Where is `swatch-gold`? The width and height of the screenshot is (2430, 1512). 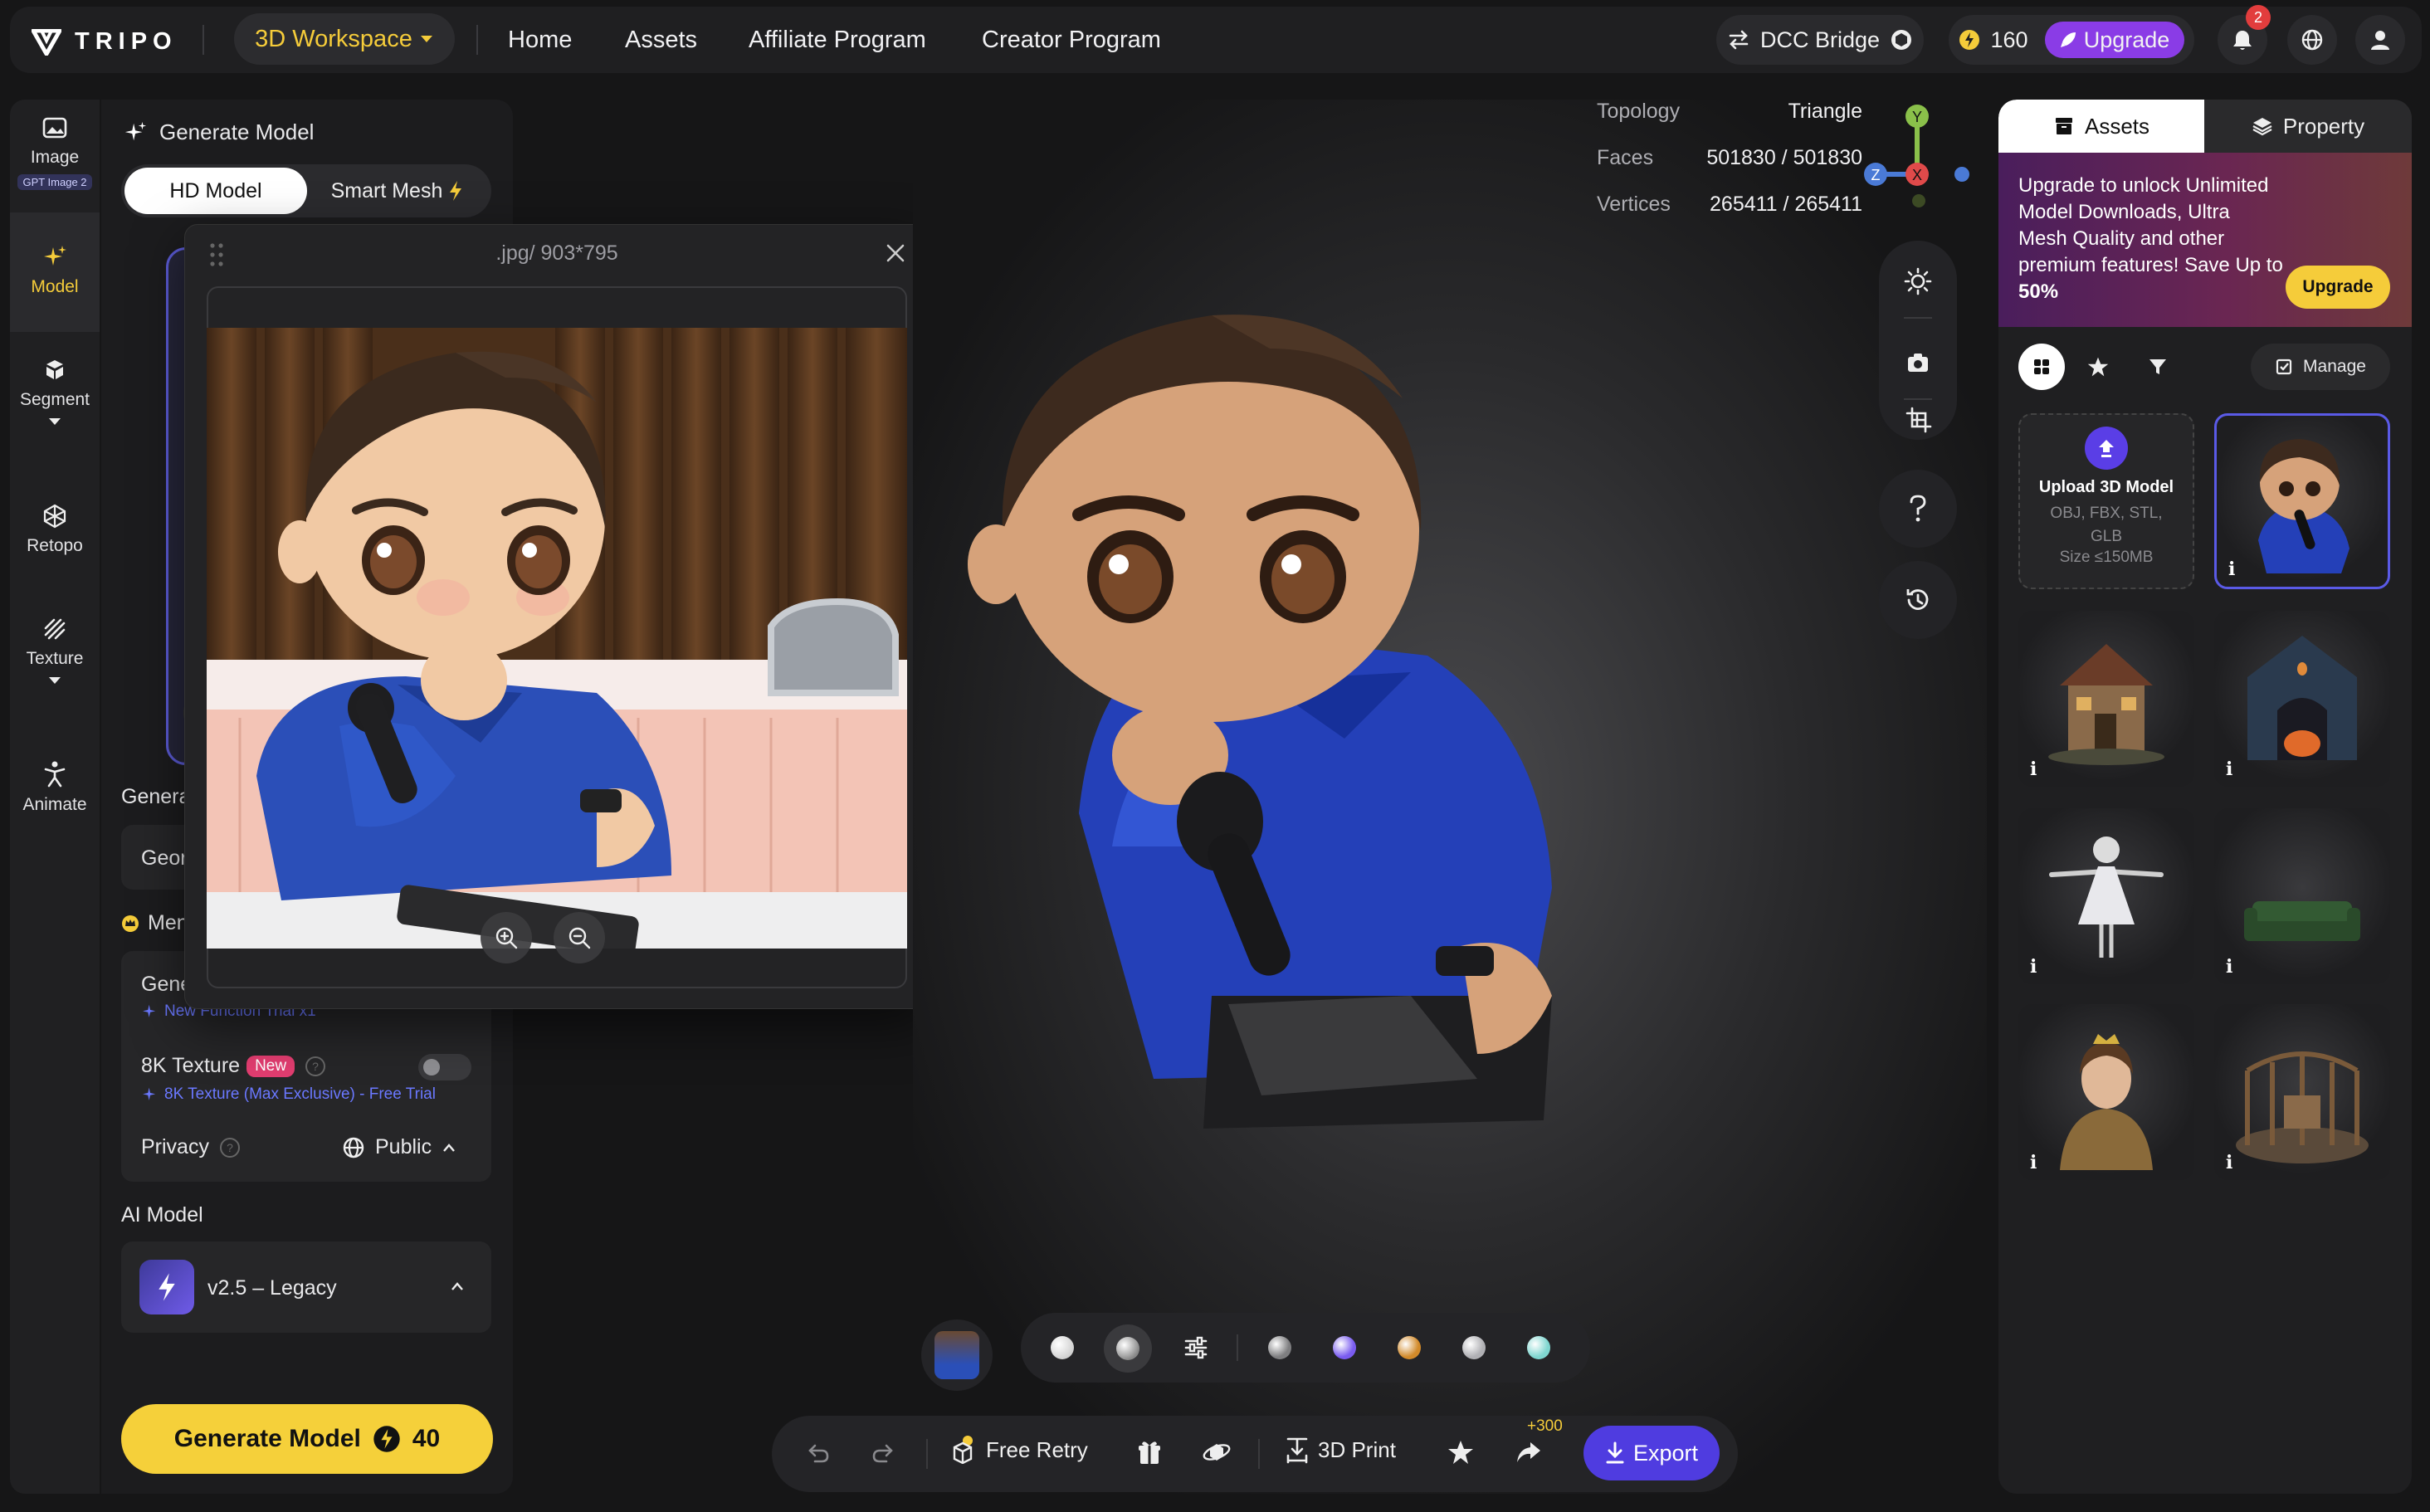 swatch-gold is located at coordinates (1409, 1347).